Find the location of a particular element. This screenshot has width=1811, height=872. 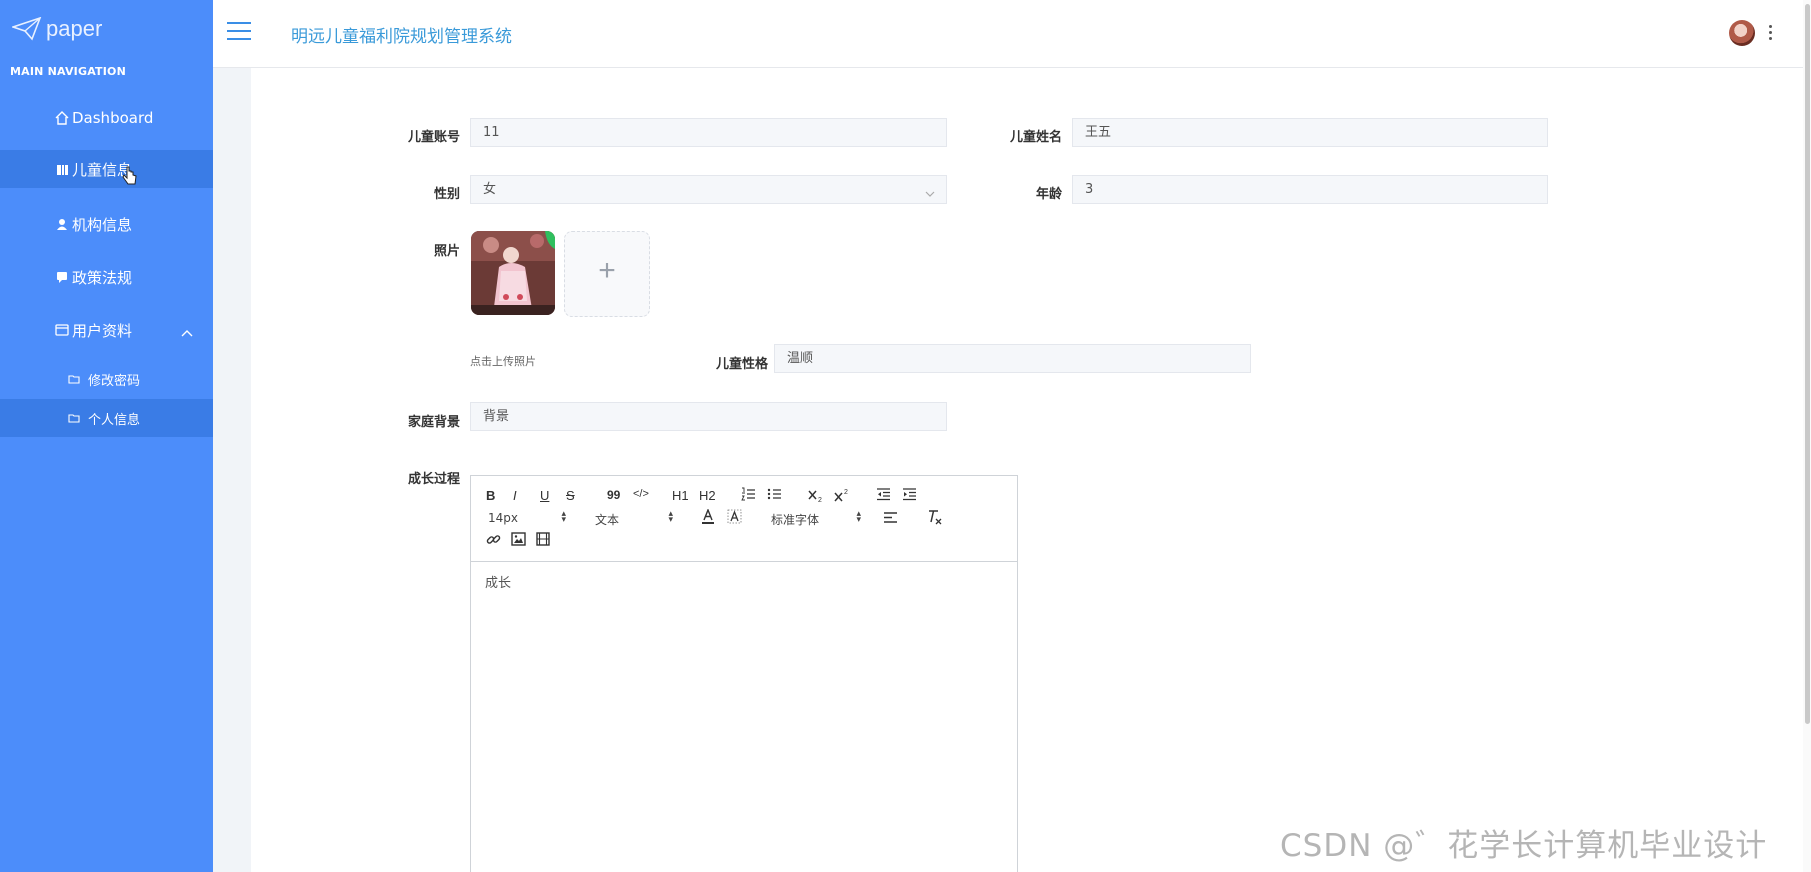

bold-button: B is located at coordinates (490, 495).